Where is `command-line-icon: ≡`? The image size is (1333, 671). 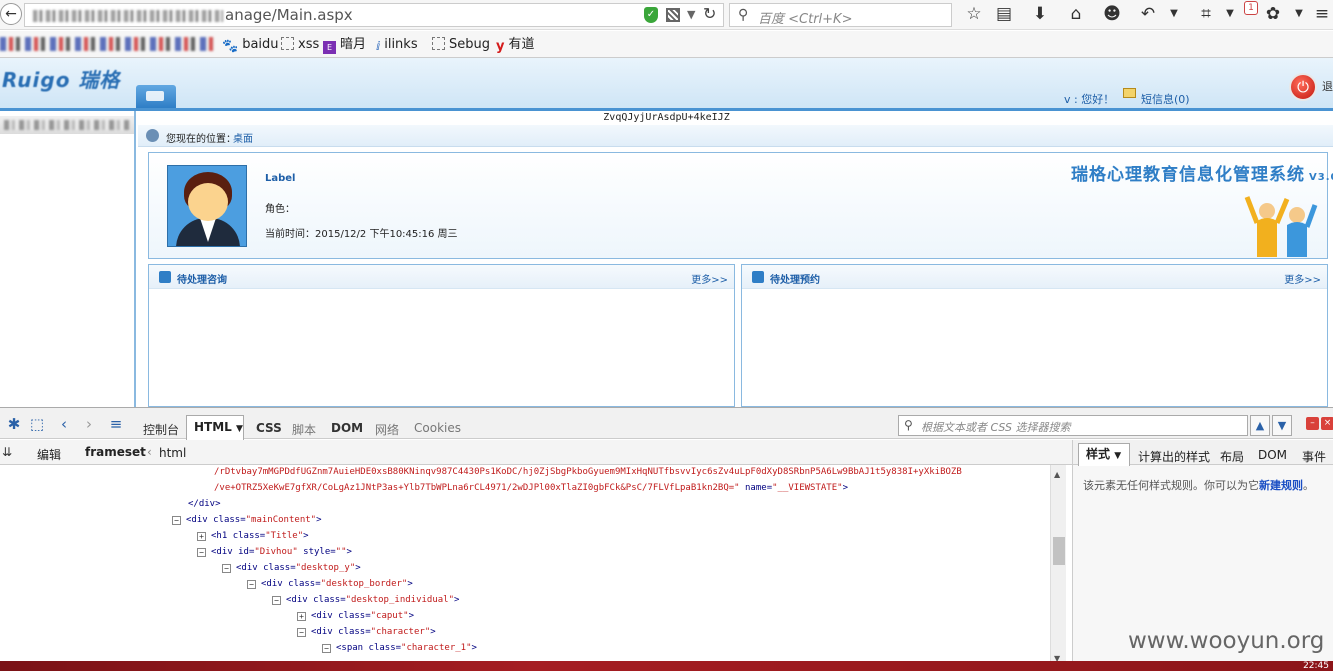
command-line-icon: ≡ is located at coordinates (116, 424).